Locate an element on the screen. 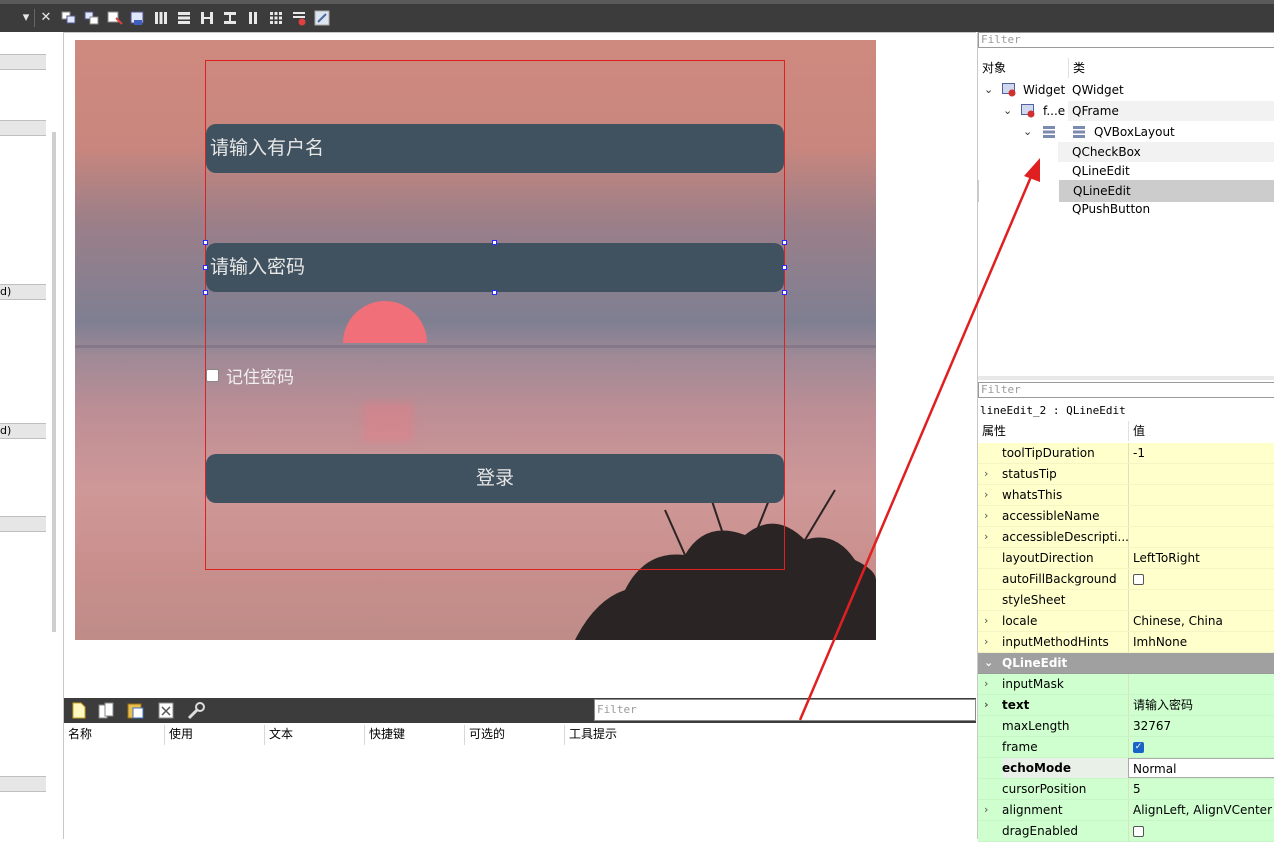 Image resolution: width=1274 pixels, height=842 pixels. object-filter-input: Filter is located at coordinates (1126, 40).